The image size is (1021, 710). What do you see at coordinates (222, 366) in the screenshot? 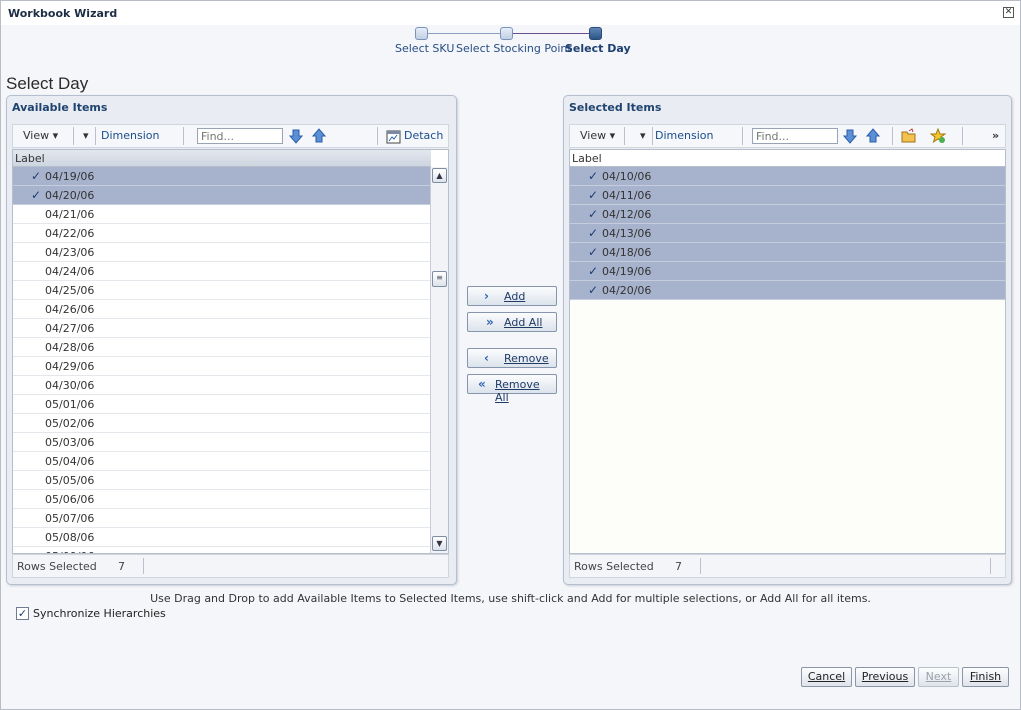
I see `table-row: 04/29/06` at bounding box center [222, 366].